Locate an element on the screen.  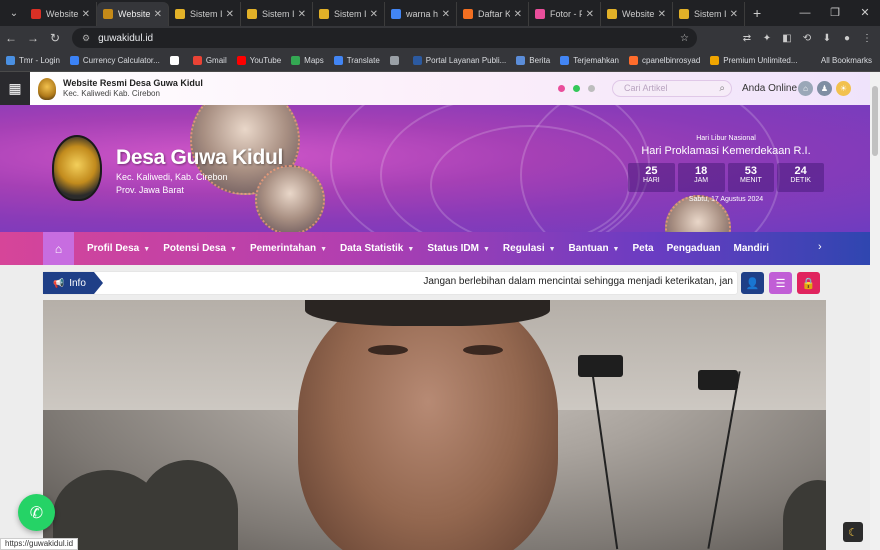
portrait-eye is located at coordinates (388, 350).